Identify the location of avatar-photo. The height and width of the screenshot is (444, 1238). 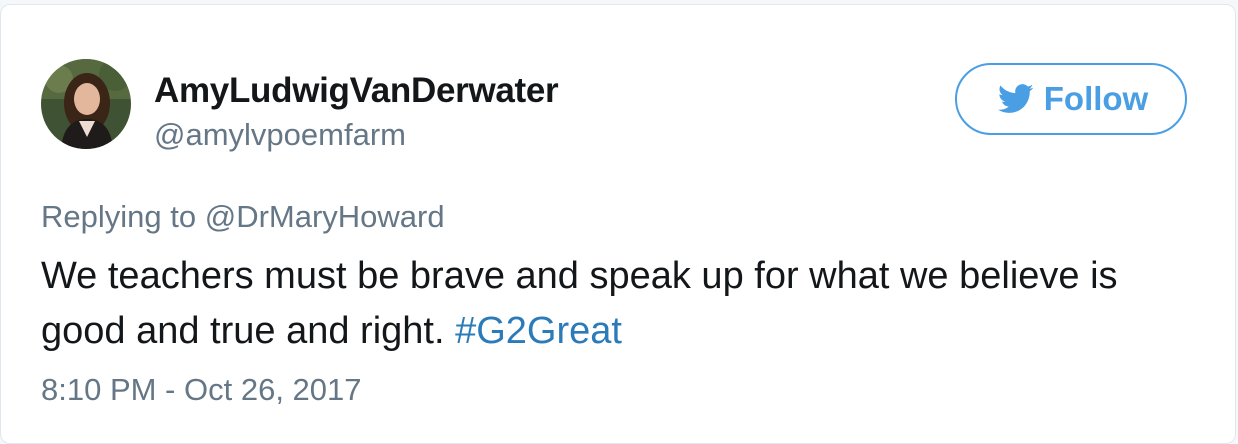
(86, 104).